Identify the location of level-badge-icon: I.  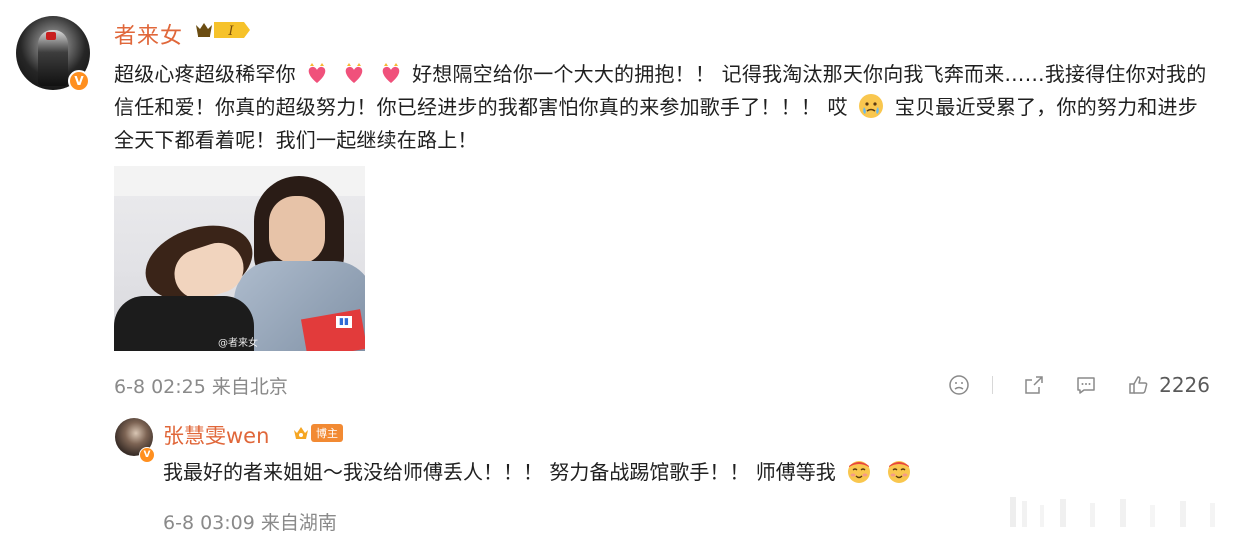
(223, 30).